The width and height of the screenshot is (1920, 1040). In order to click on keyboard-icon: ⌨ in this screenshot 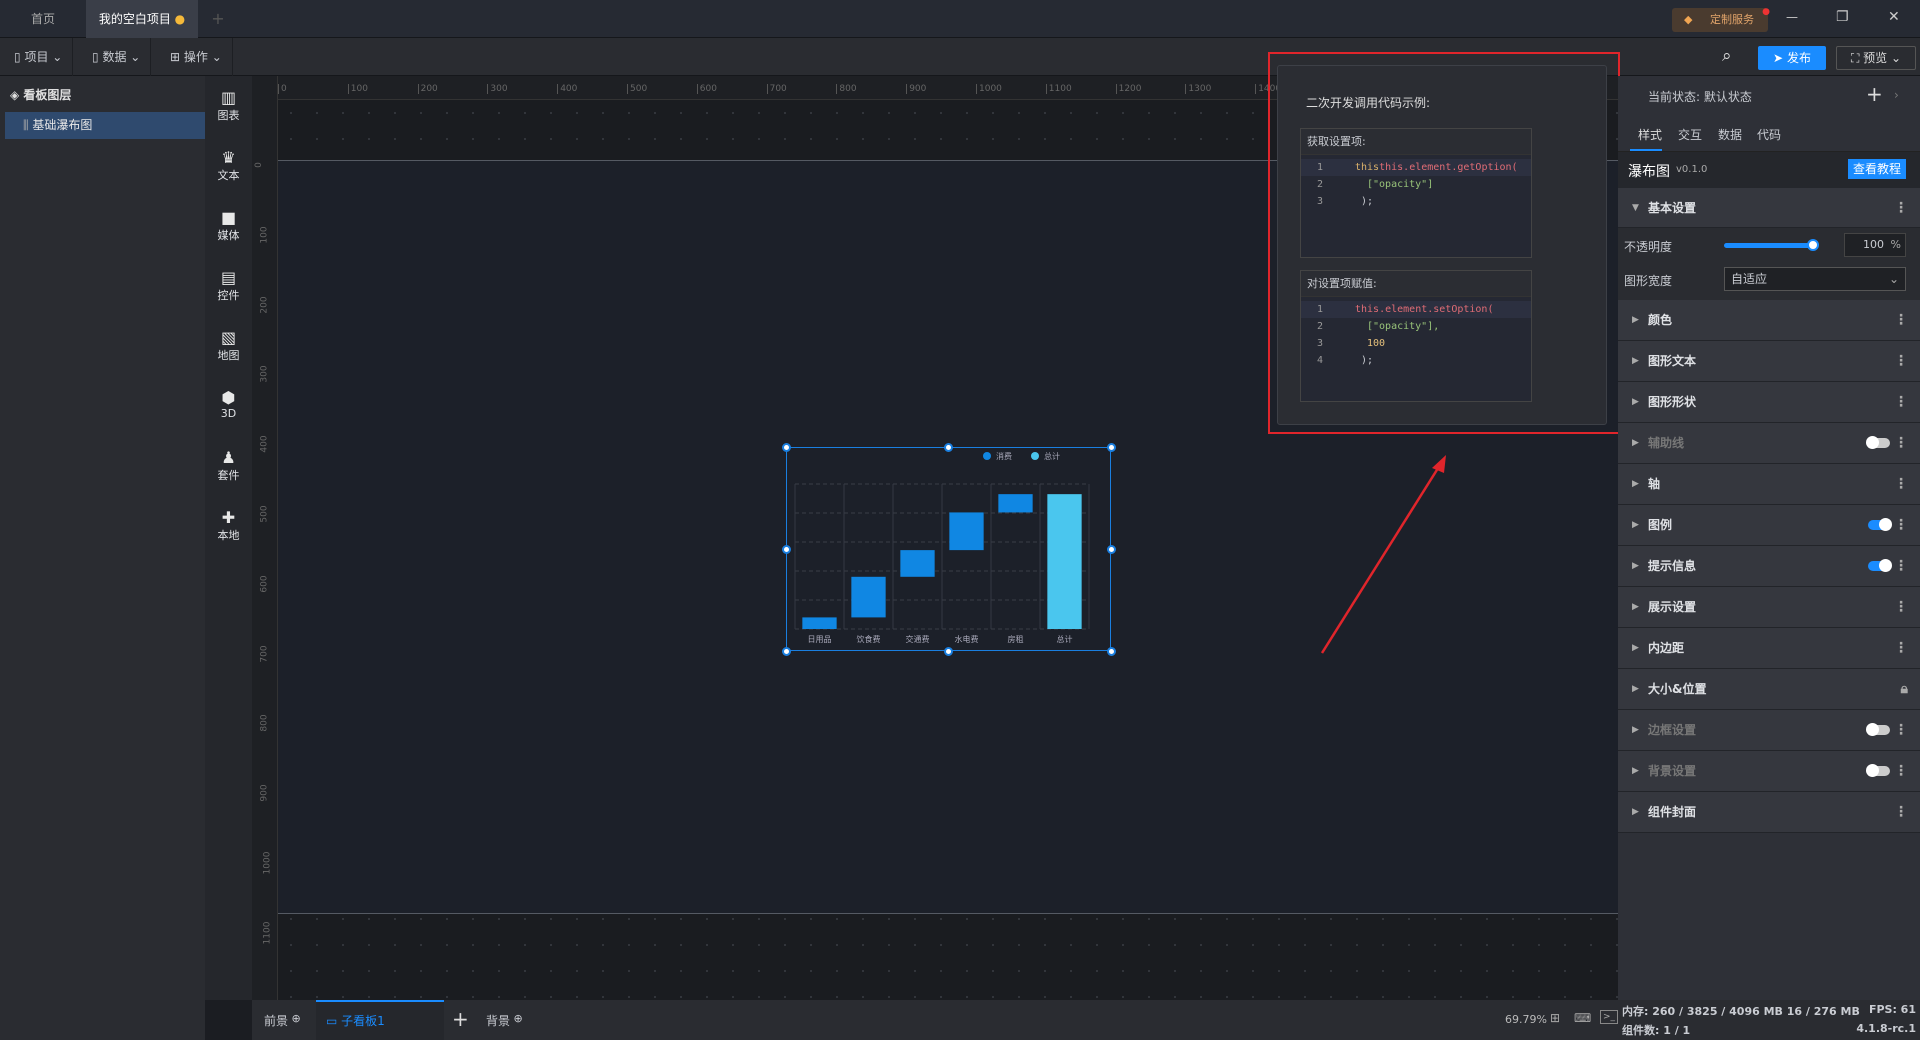, I will do `click(1582, 1018)`.